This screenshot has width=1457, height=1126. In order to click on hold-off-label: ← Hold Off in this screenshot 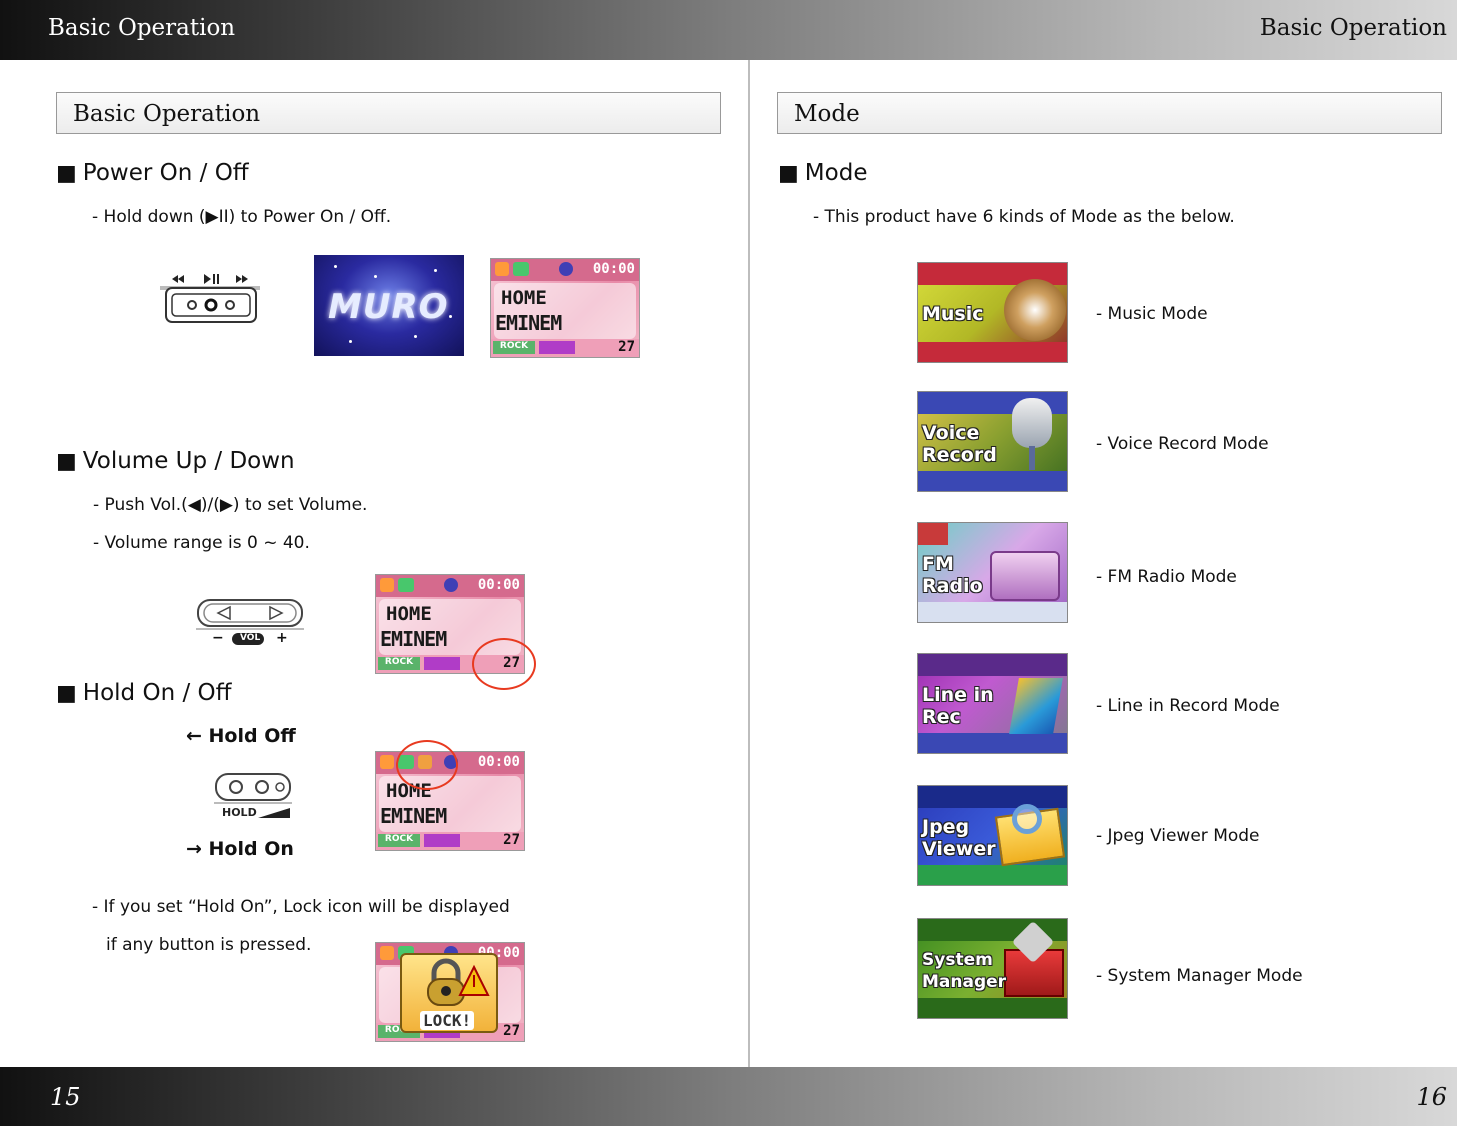, I will do `click(241, 736)`.